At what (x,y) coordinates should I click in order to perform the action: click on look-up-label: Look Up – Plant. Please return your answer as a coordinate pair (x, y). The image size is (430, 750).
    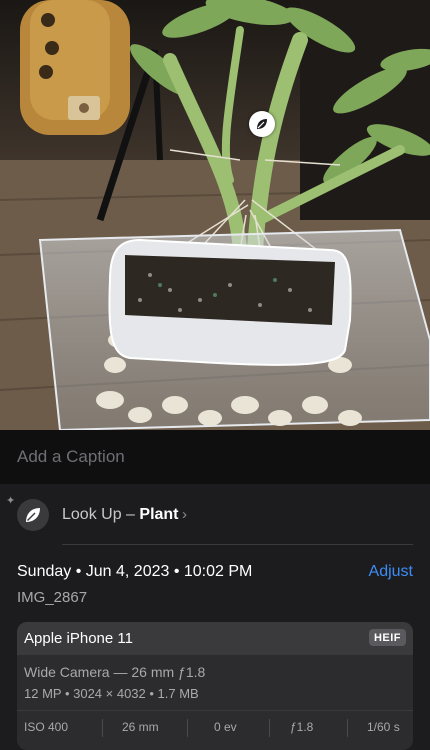
    Looking at the image, I should click on (120, 515).